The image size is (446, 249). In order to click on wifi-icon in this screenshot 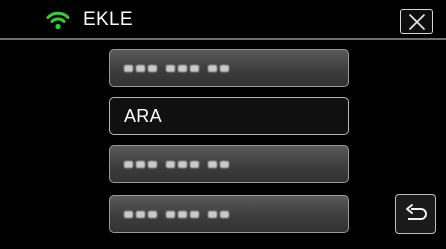, I will do `click(58, 20)`.